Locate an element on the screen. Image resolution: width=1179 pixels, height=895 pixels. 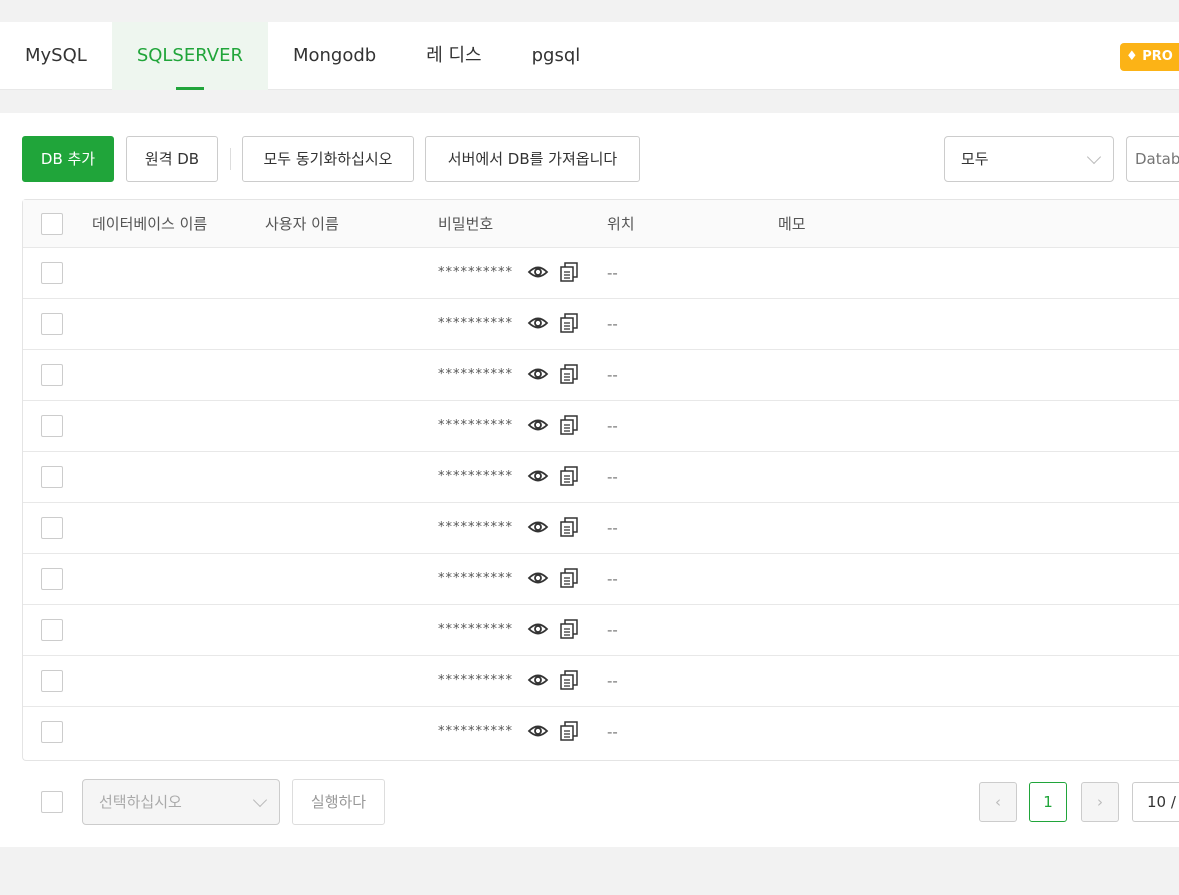
footer-select-all-checkbox is located at coordinates (52, 802).